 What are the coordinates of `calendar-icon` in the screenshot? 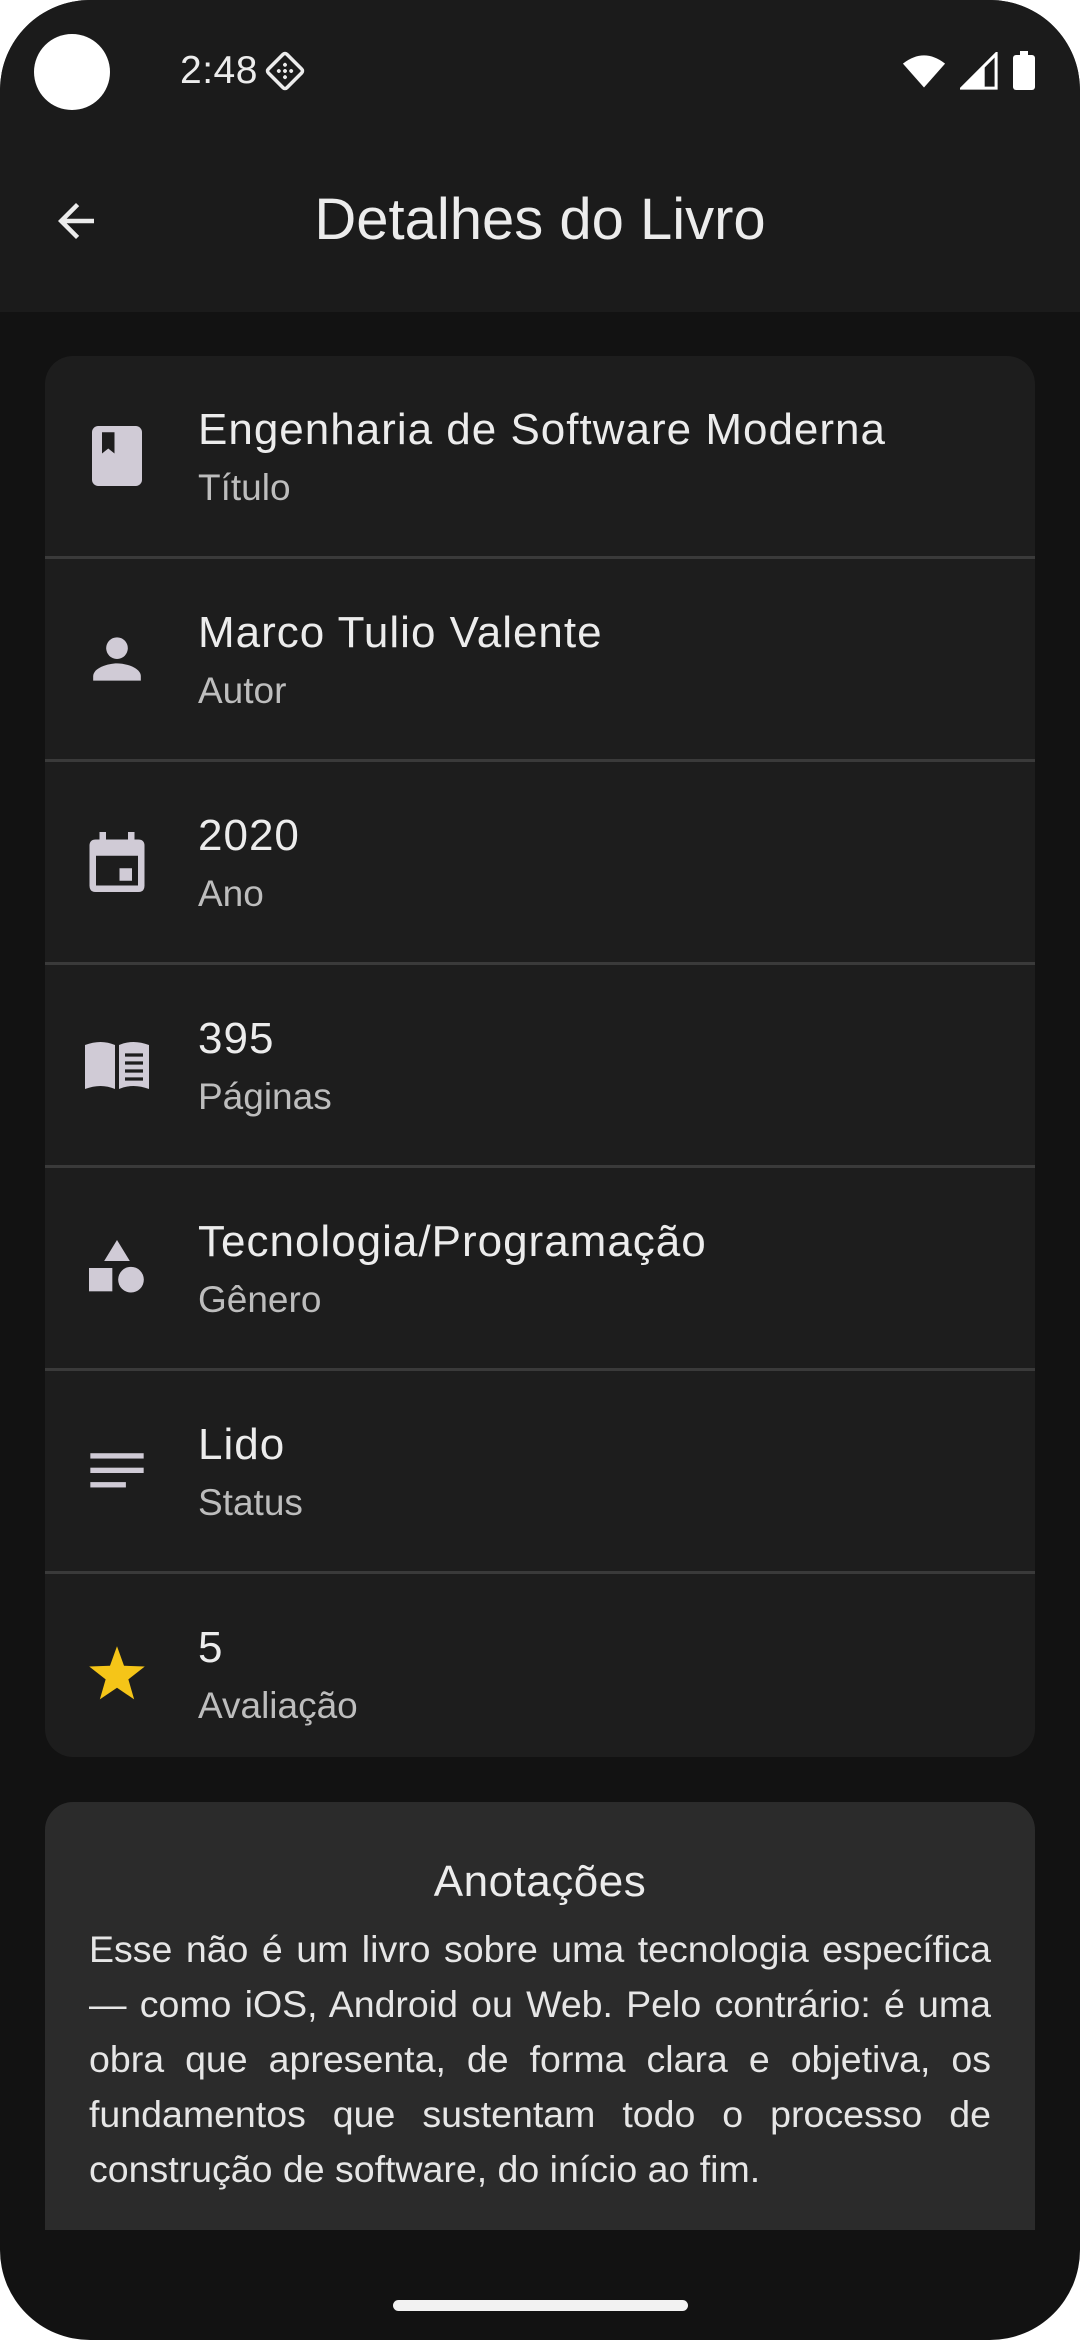 It's located at (117, 862).